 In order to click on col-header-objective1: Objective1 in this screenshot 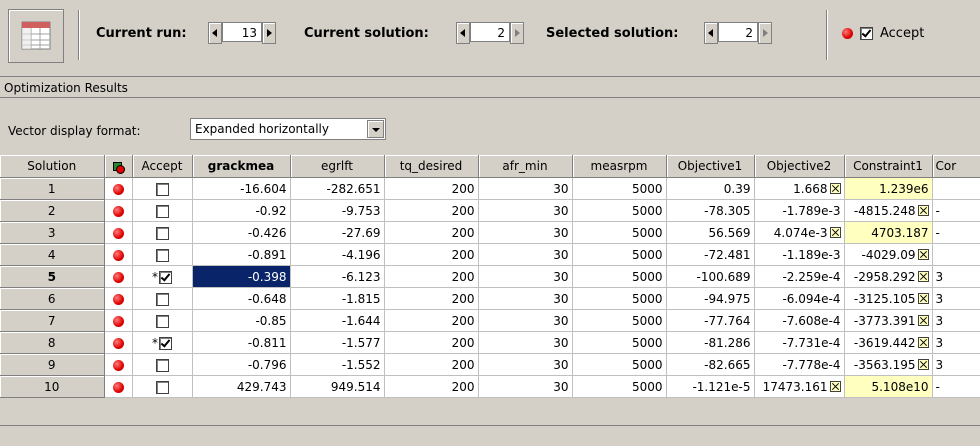, I will do `click(710, 166)`.